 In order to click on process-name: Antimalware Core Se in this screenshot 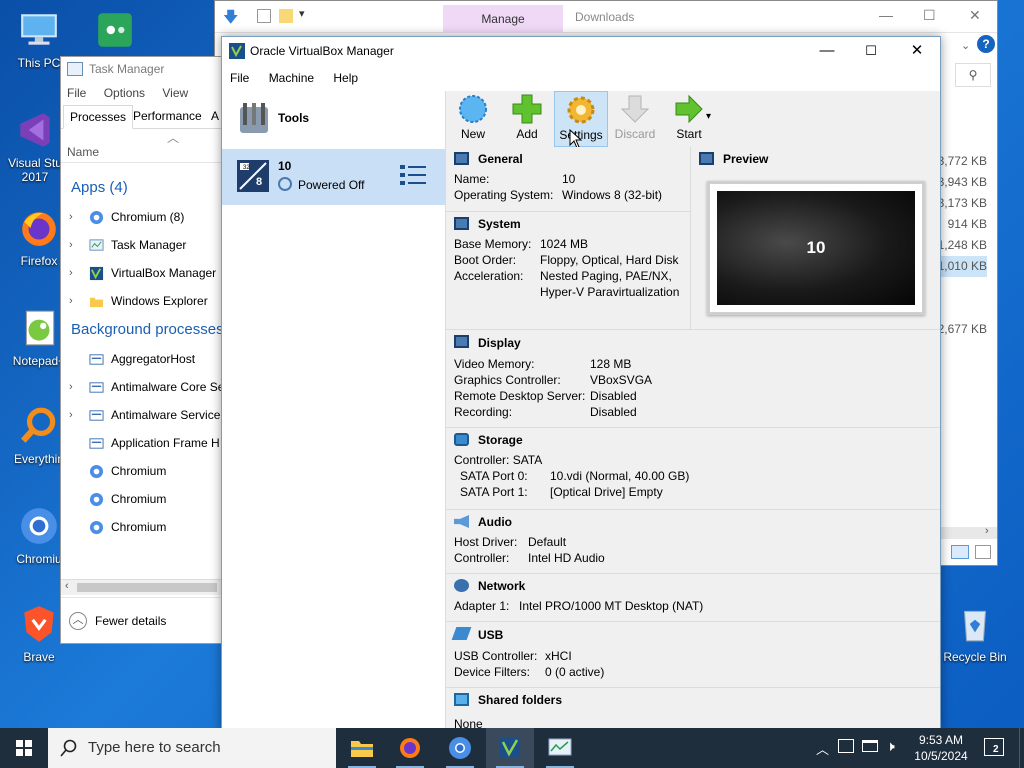, I will do `click(166, 387)`.